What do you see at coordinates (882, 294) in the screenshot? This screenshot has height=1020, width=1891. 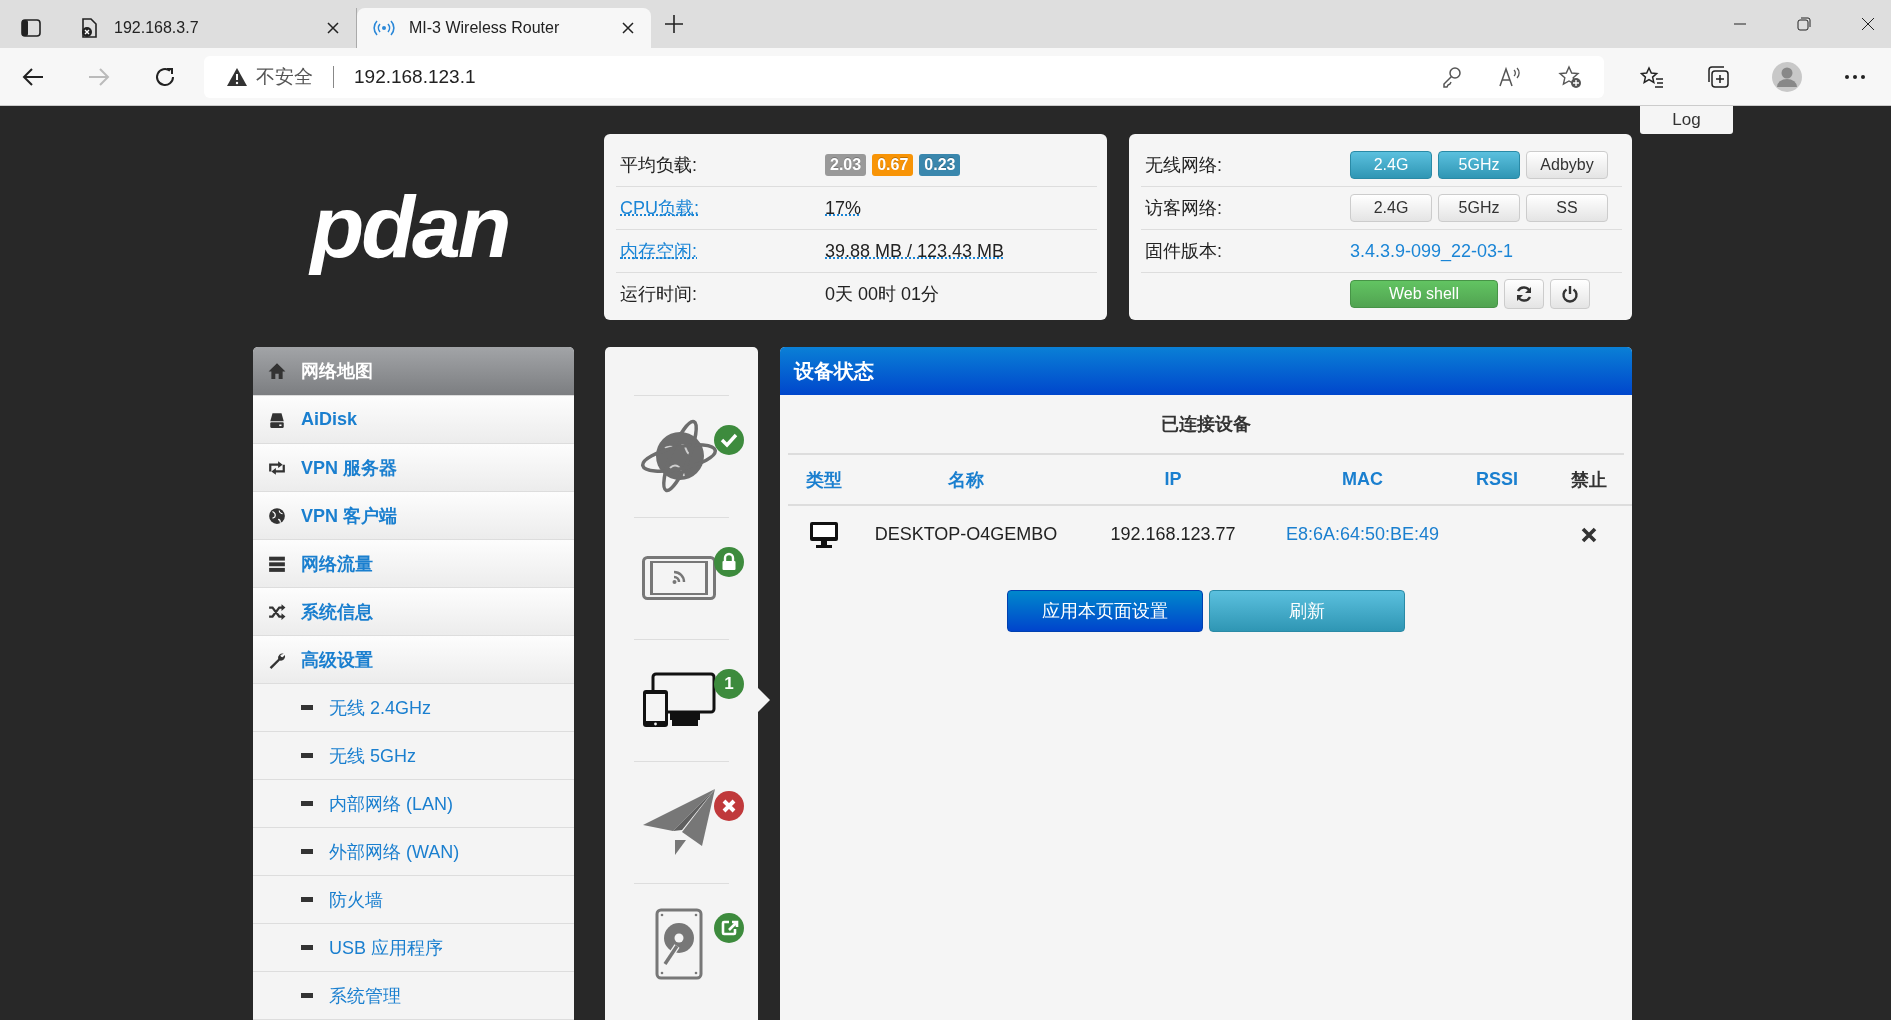 I see `status-value: 0天 00时 01分` at bounding box center [882, 294].